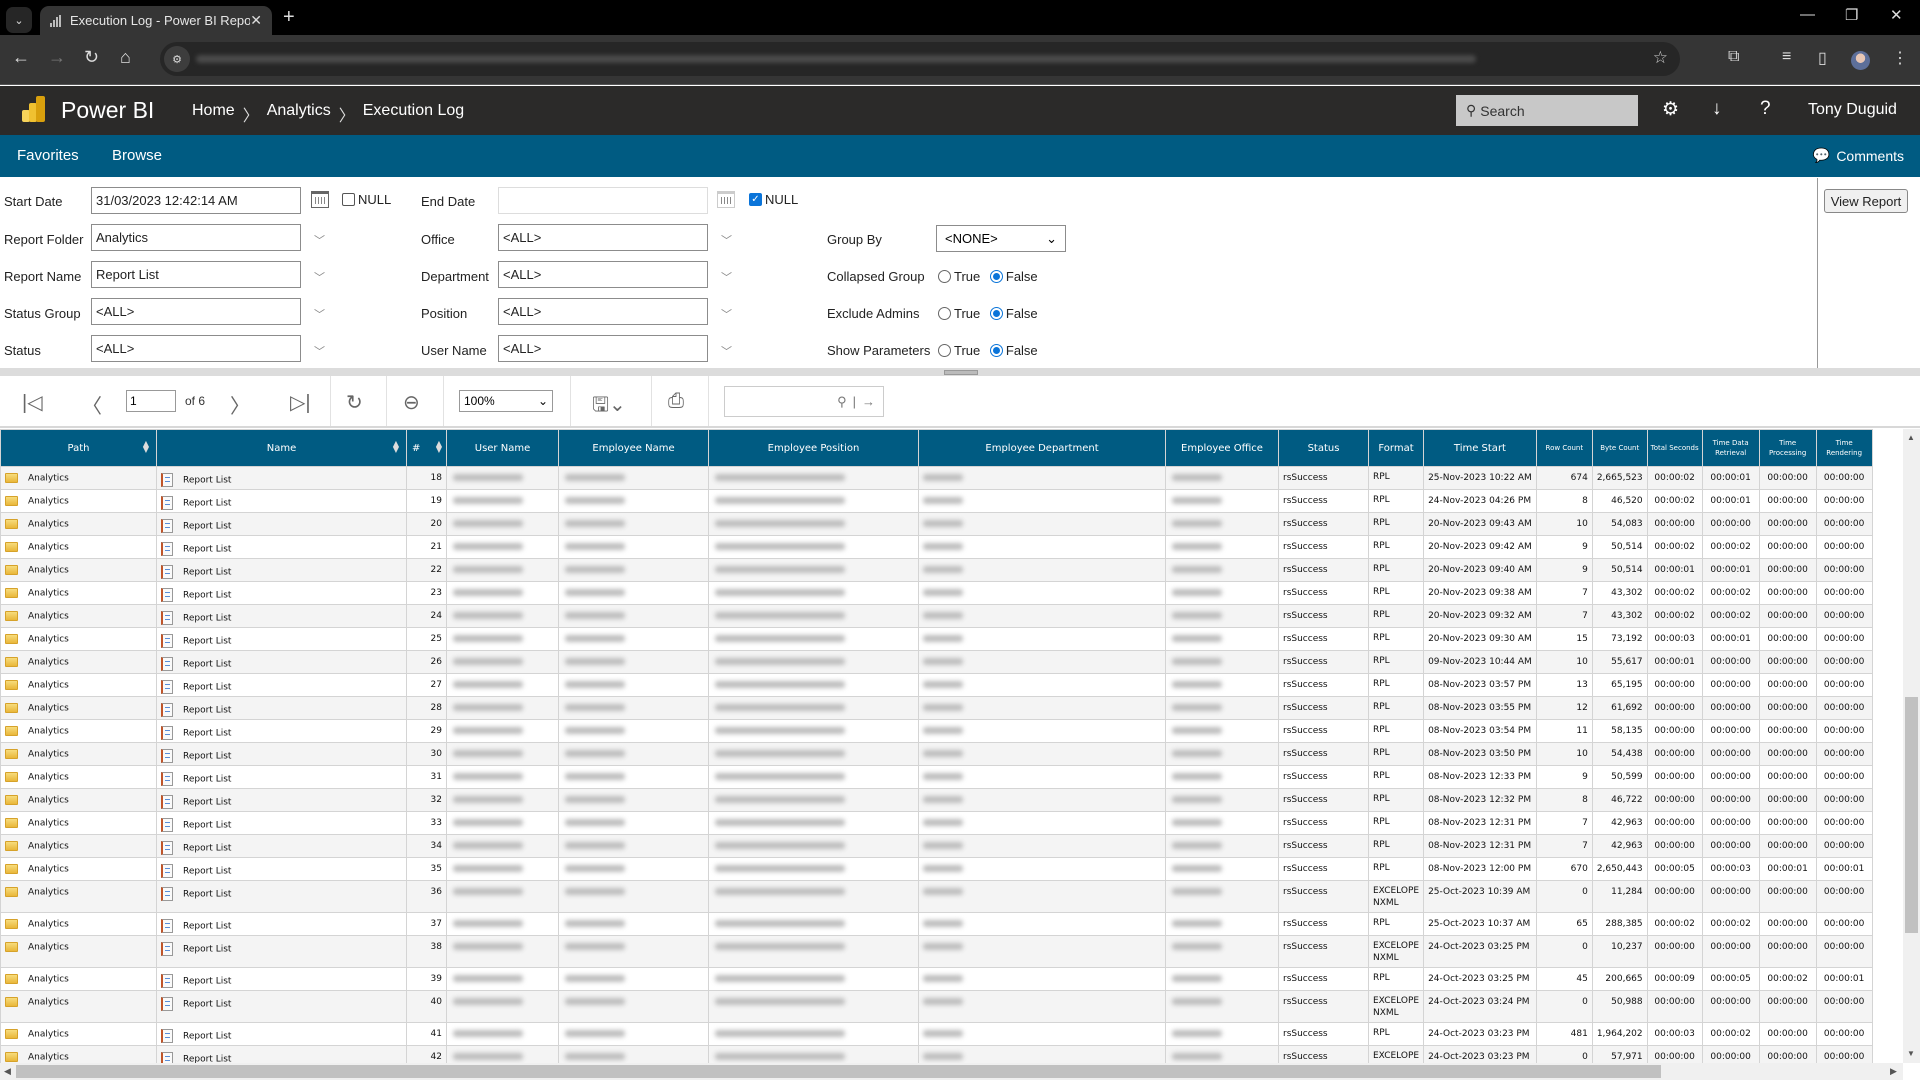 The image size is (1920, 1080). I want to click on print-icon: ⎙, so click(676, 401).